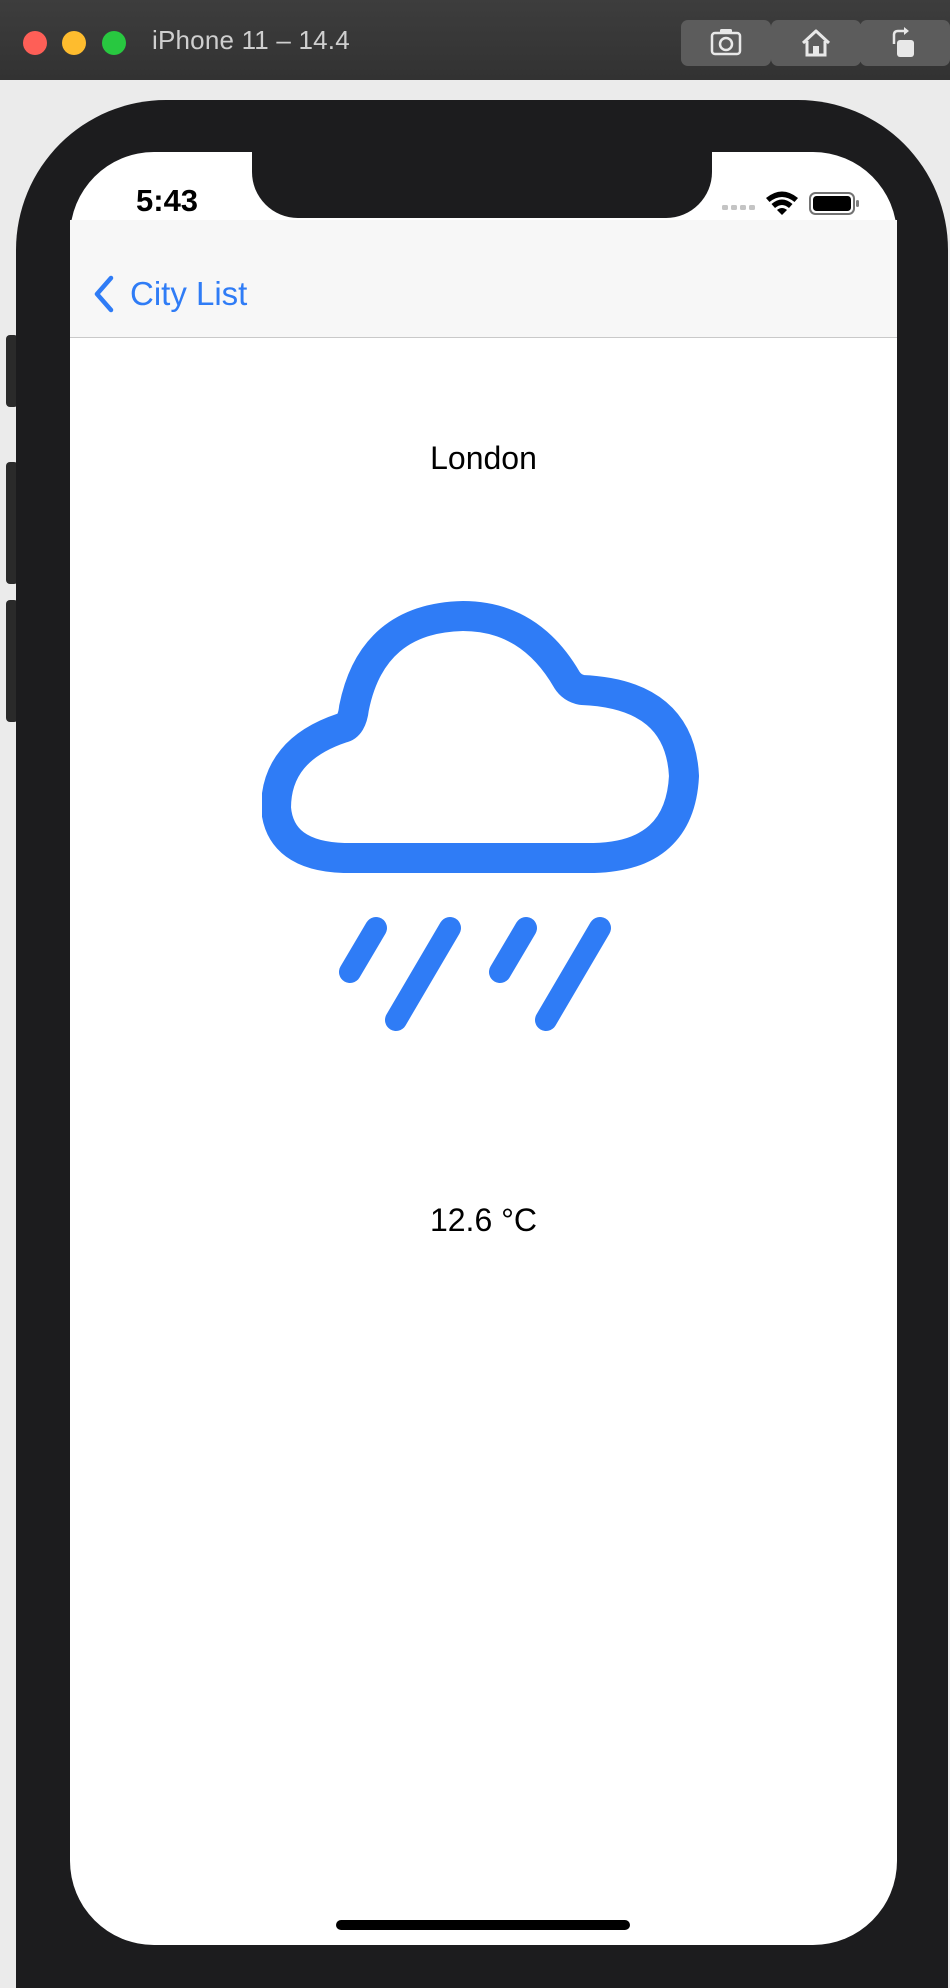 Image resolution: width=950 pixels, height=1988 pixels. I want to click on back-button: City List, so click(169, 294).